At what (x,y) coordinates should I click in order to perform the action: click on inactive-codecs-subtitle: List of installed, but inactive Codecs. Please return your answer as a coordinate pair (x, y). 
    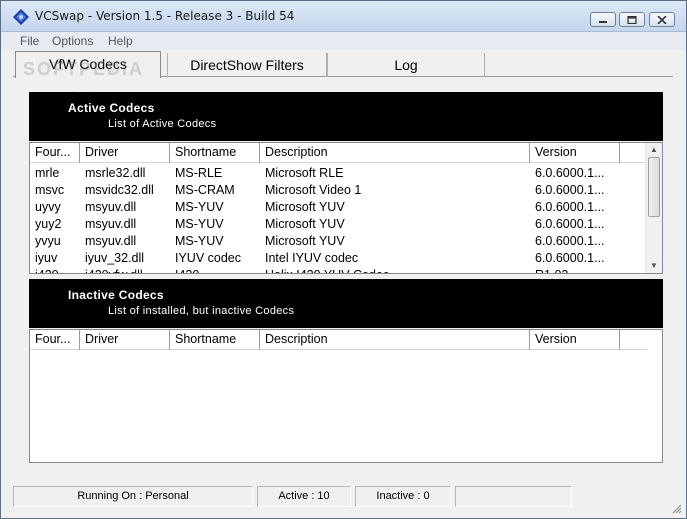
    Looking at the image, I should click on (201, 311).